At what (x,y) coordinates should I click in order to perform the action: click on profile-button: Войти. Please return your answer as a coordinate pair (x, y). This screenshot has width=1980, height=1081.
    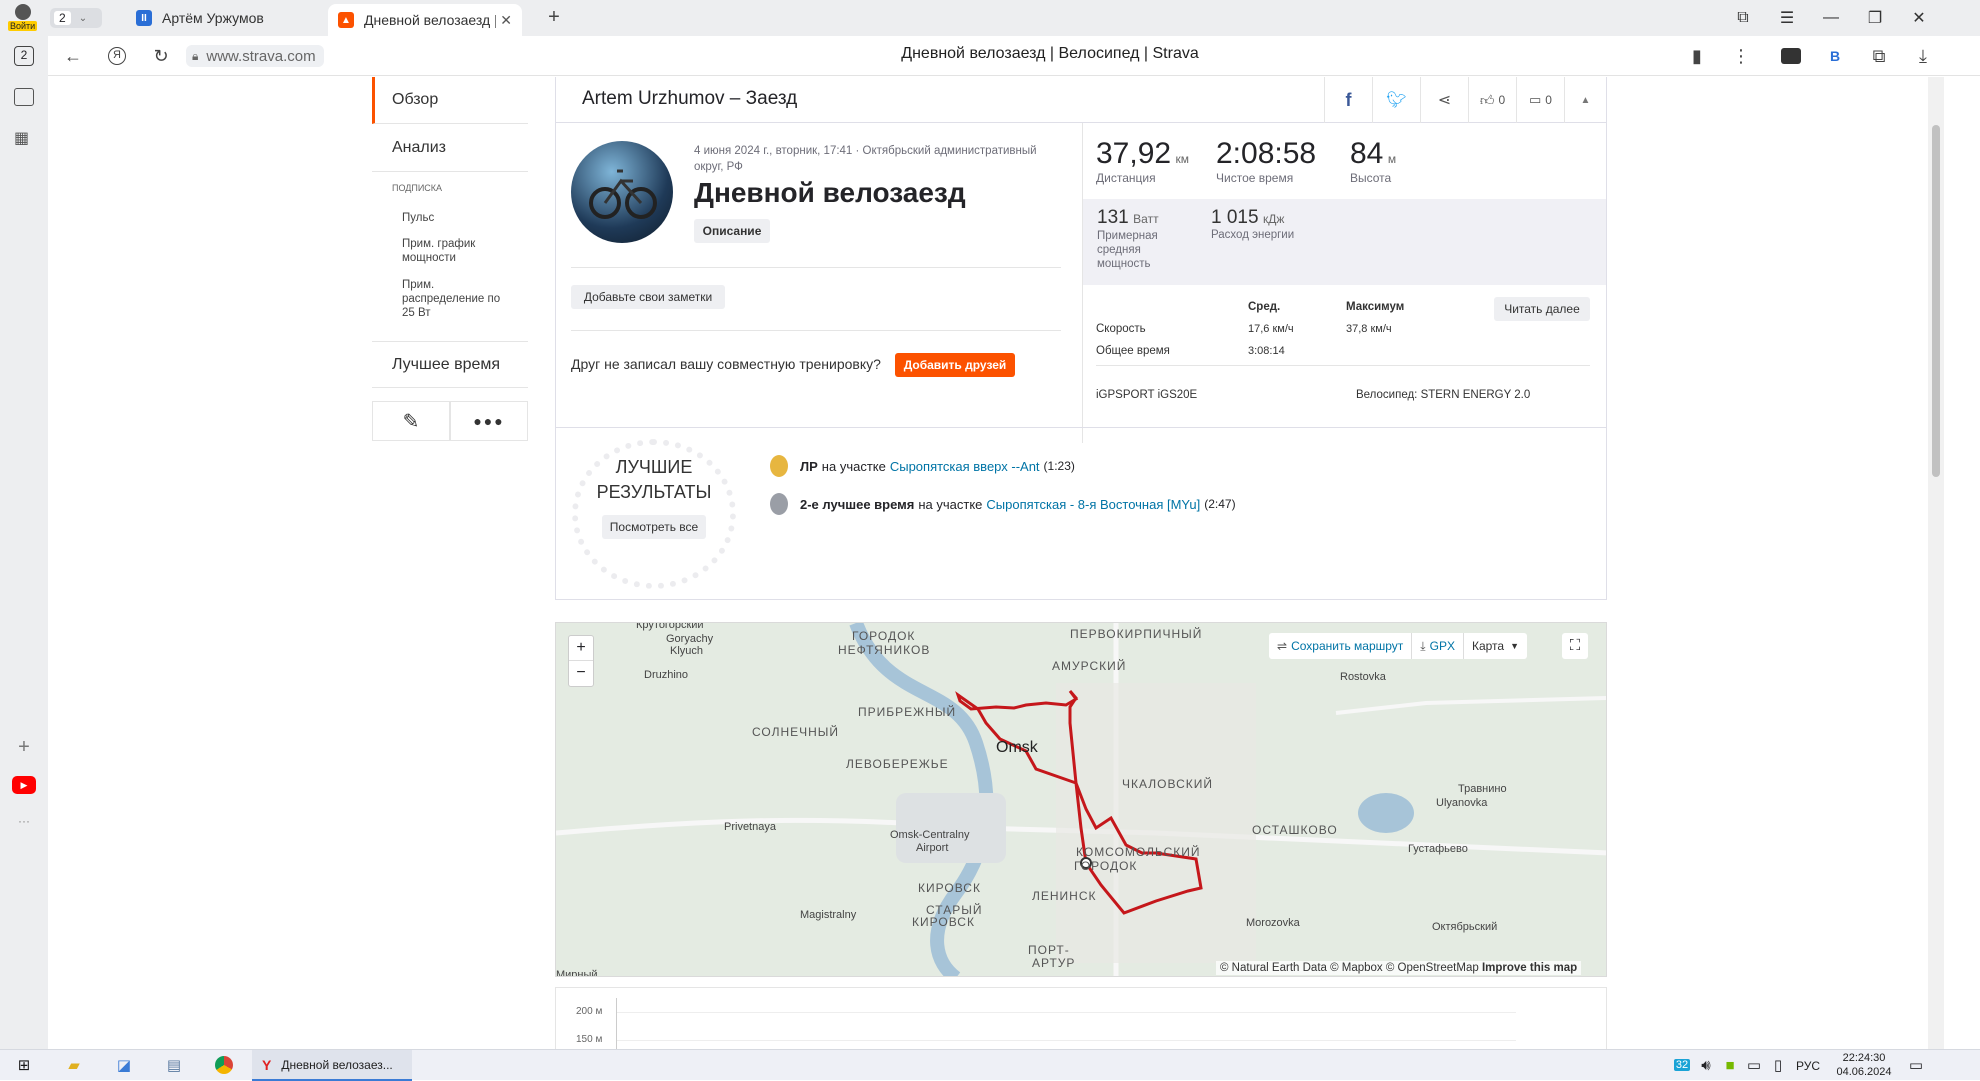
    Looking at the image, I should click on (23, 18).